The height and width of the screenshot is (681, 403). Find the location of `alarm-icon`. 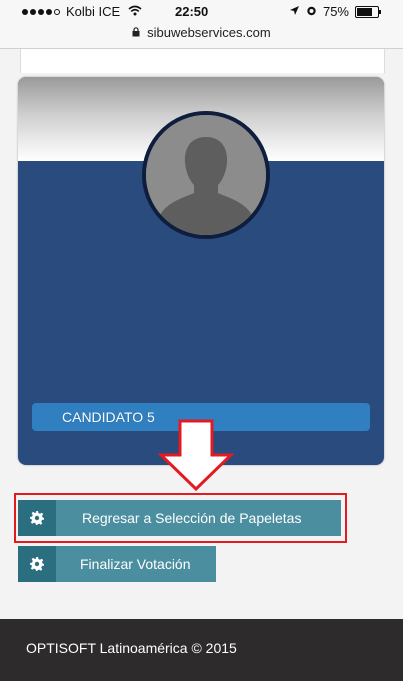

alarm-icon is located at coordinates (311, 11).